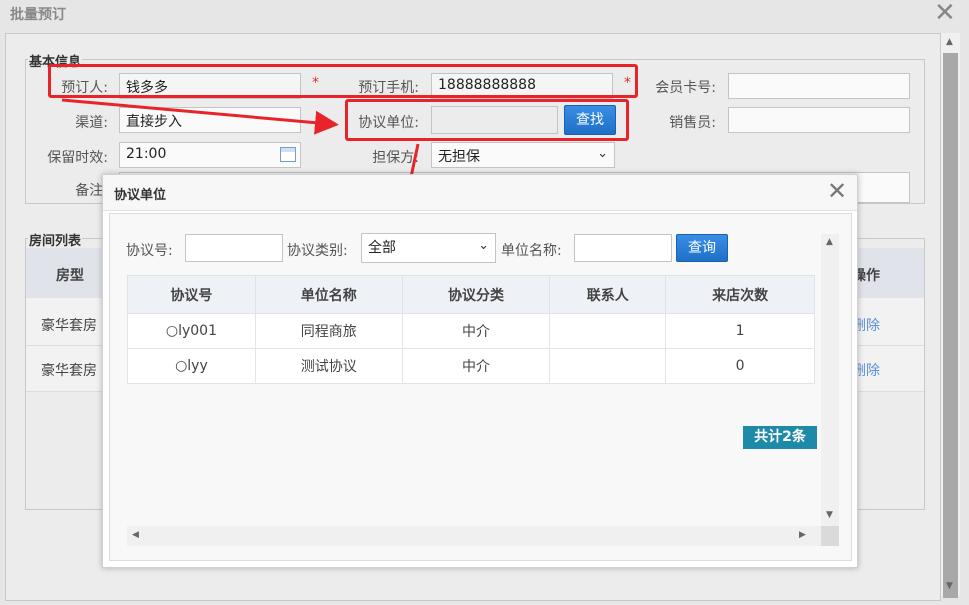 This screenshot has height=605, width=969. Describe the element at coordinates (590, 120) in the screenshot. I see `agreement-search-button: 查找` at that location.